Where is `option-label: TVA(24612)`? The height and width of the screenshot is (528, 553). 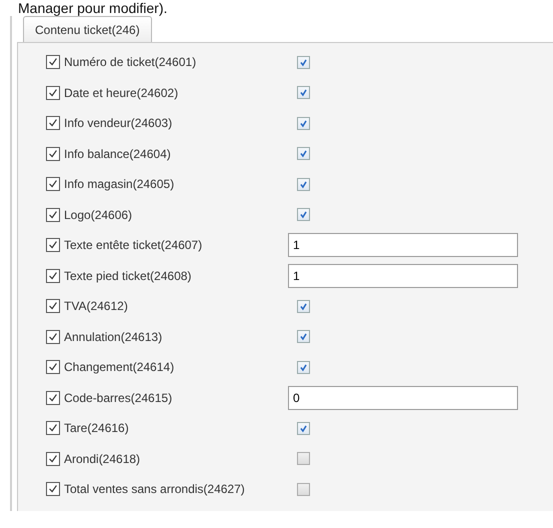
option-label: TVA(24612) is located at coordinates (96, 306).